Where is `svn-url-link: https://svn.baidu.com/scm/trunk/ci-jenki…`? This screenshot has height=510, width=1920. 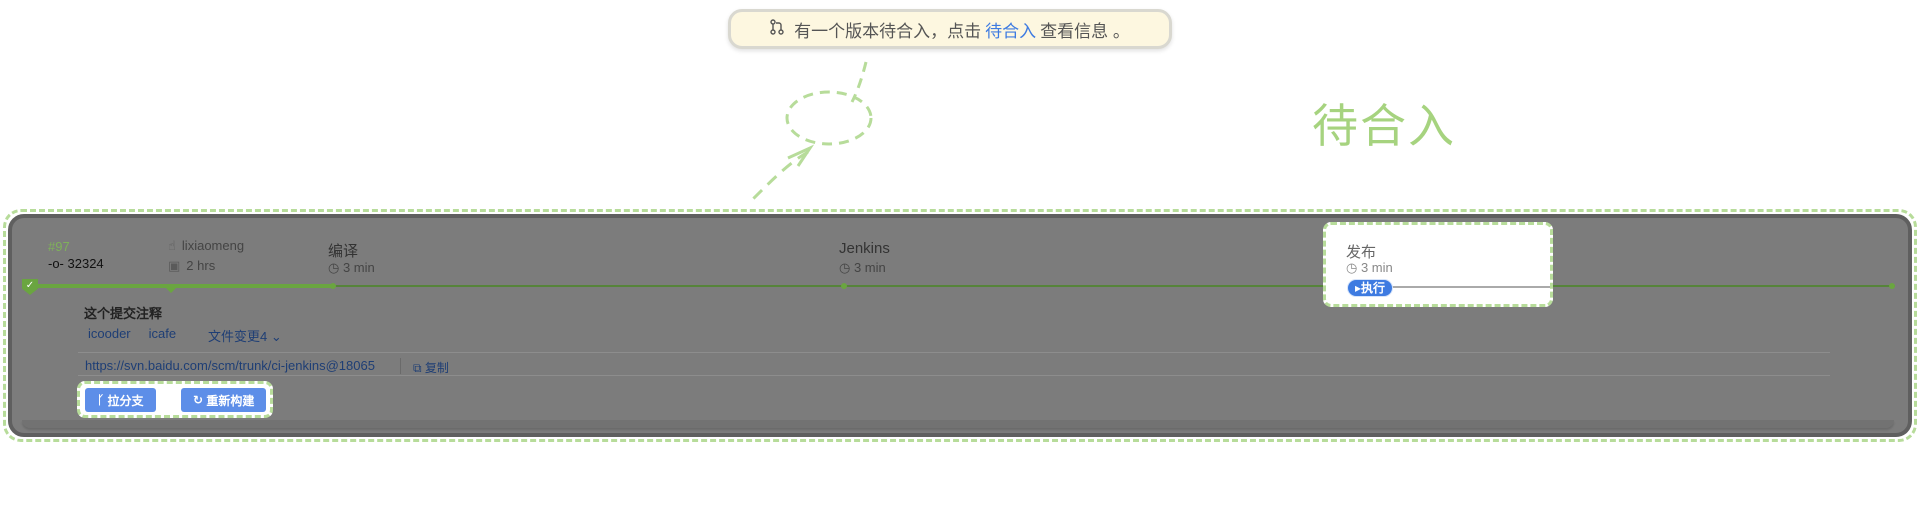
svn-url-link: https://svn.baidu.com/scm/trunk/ci-jenki… is located at coordinates (230, 365).